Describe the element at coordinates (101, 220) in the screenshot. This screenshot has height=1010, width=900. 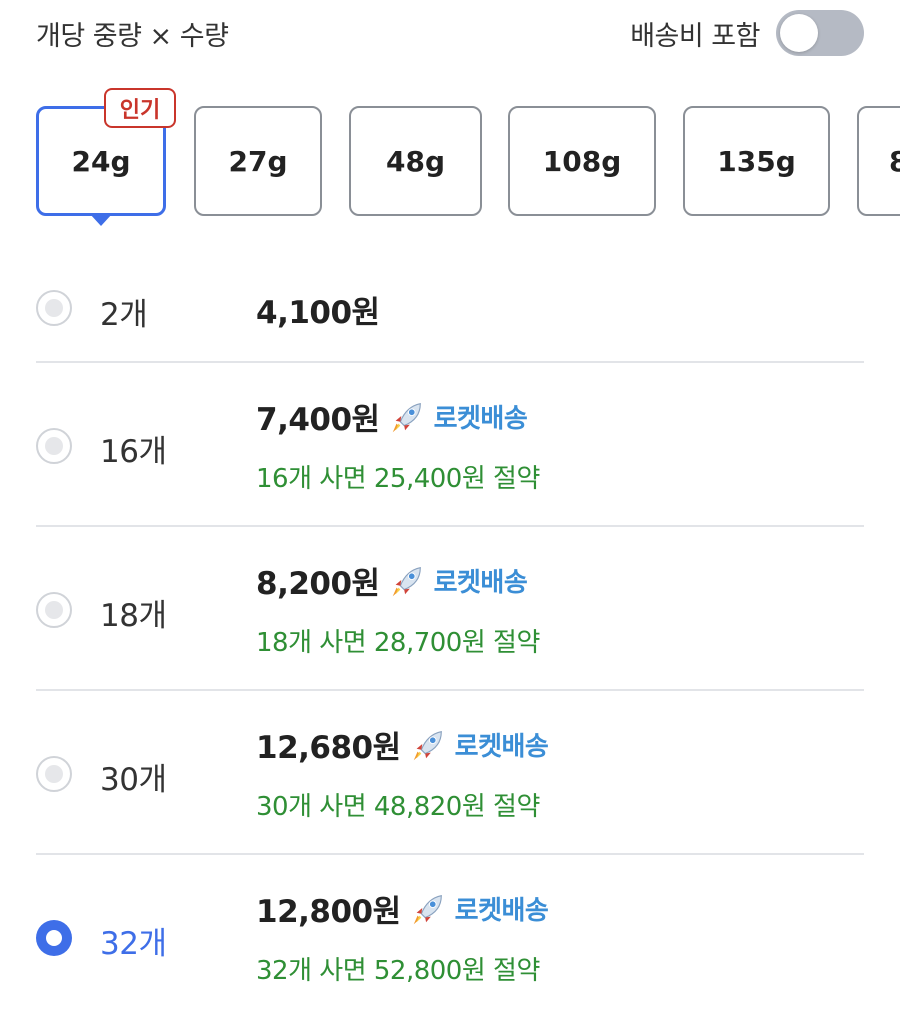
I see `selected-tab-pointer` at that location.